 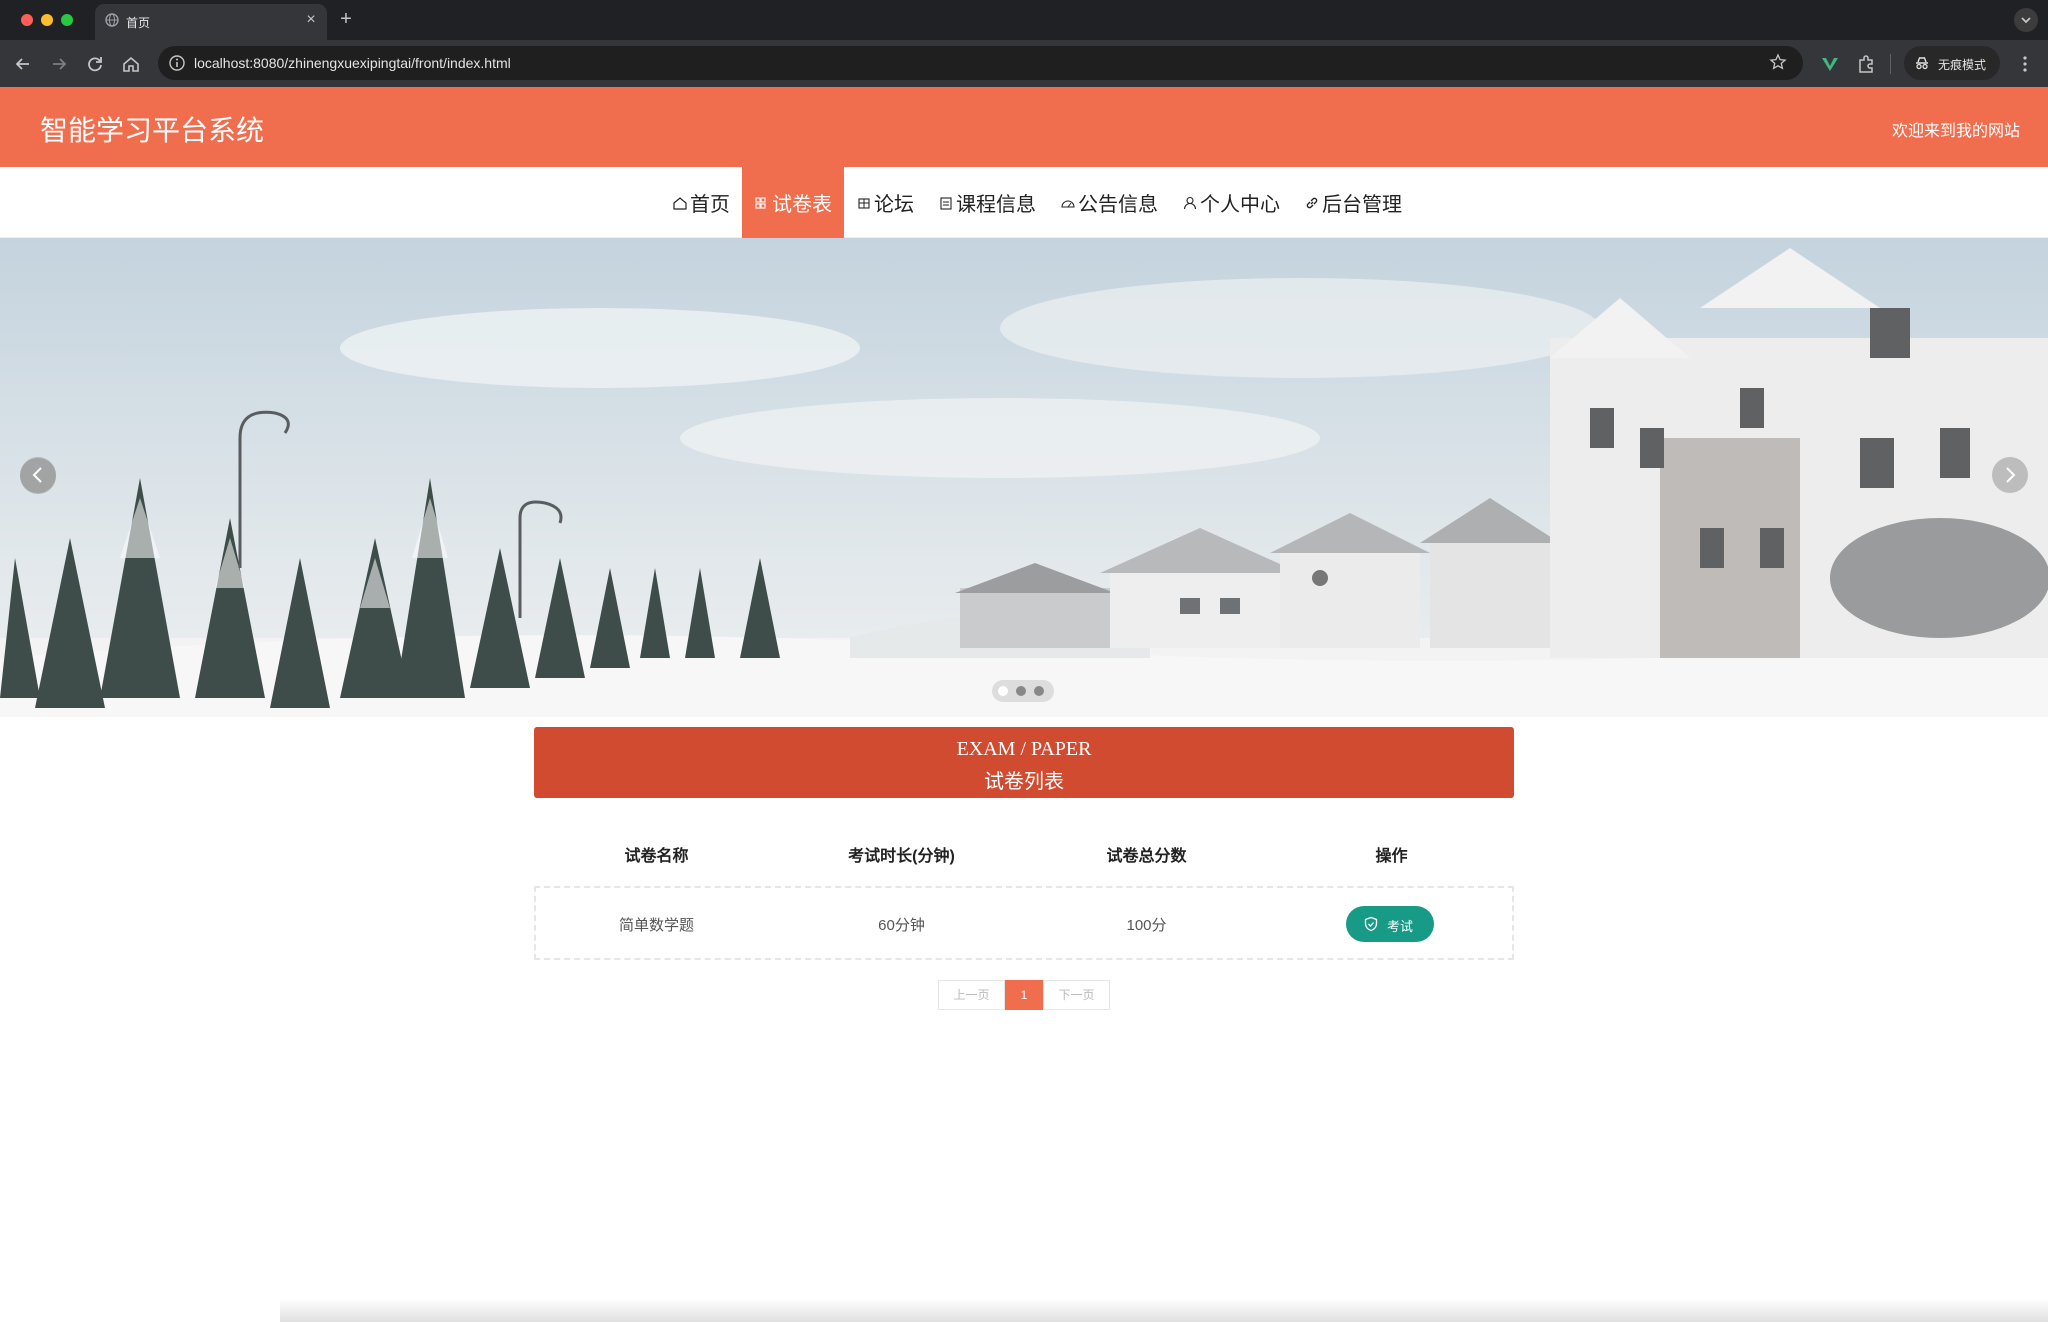 What do you see at coordinates (656, 925) in the screenshot?
I see `cell-paper-name: 简单数学题` at bounding box center [656, 925].